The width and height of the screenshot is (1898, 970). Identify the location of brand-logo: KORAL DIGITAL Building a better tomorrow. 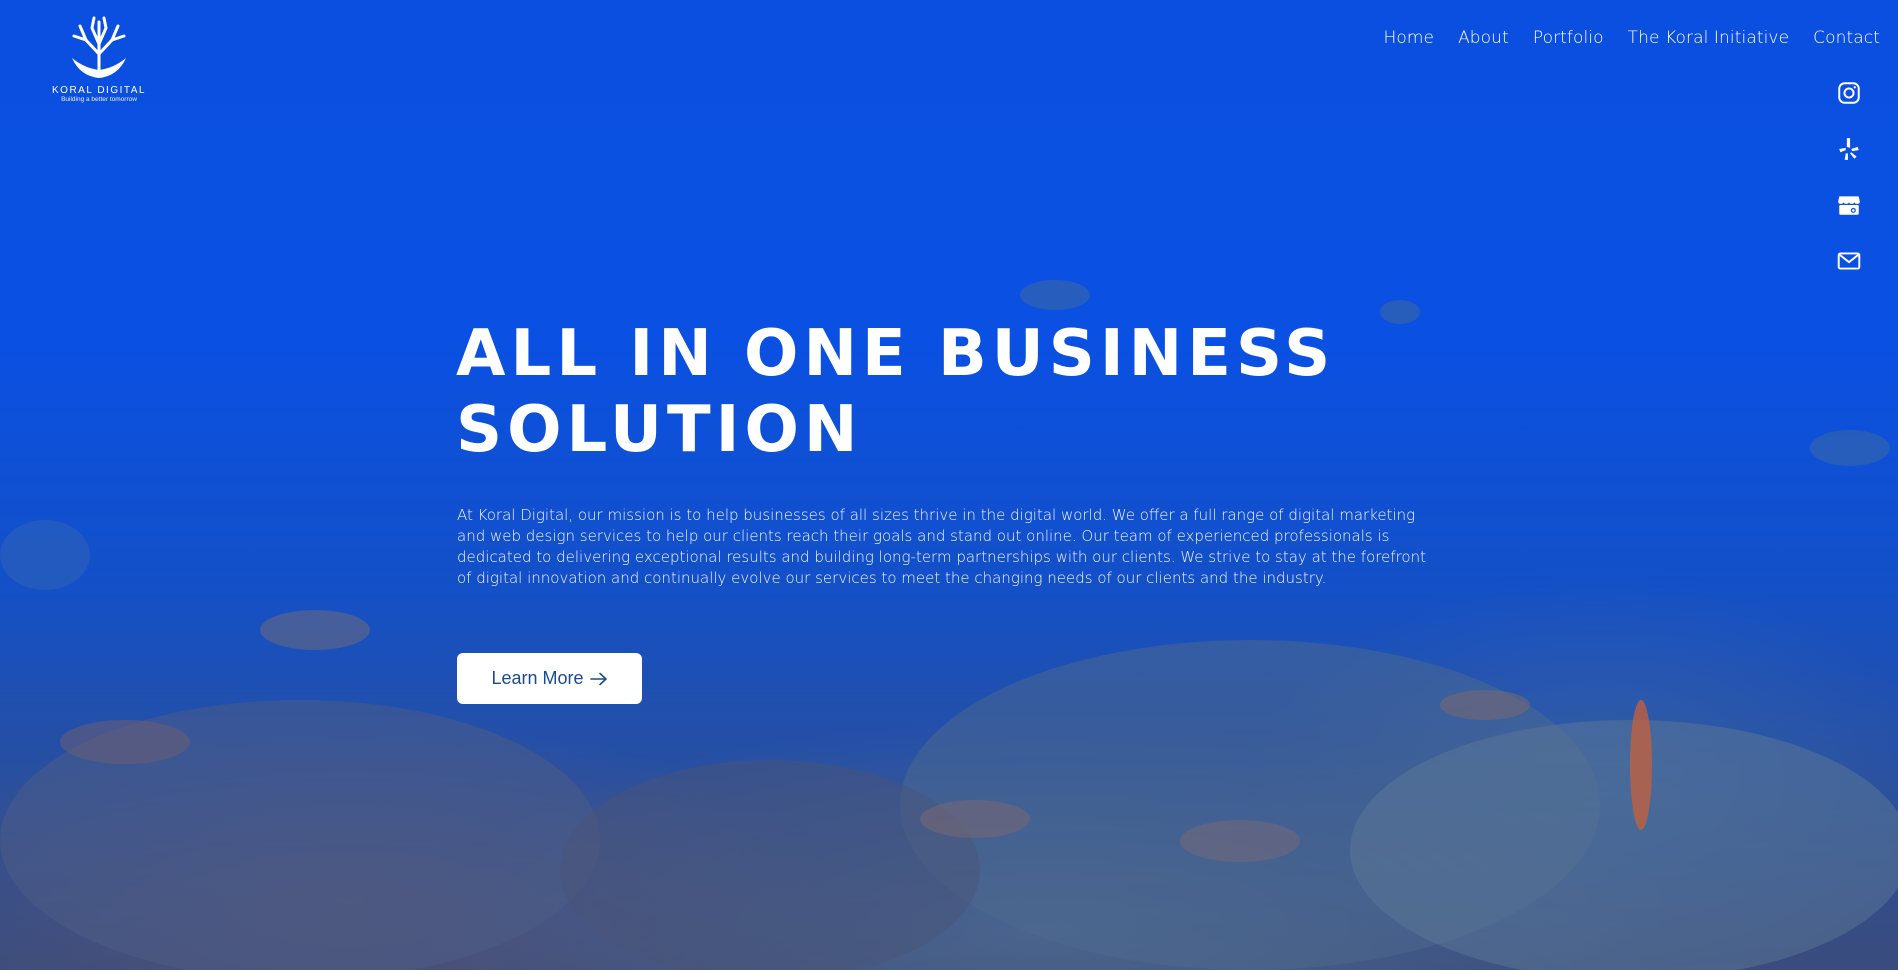
(99, 62).